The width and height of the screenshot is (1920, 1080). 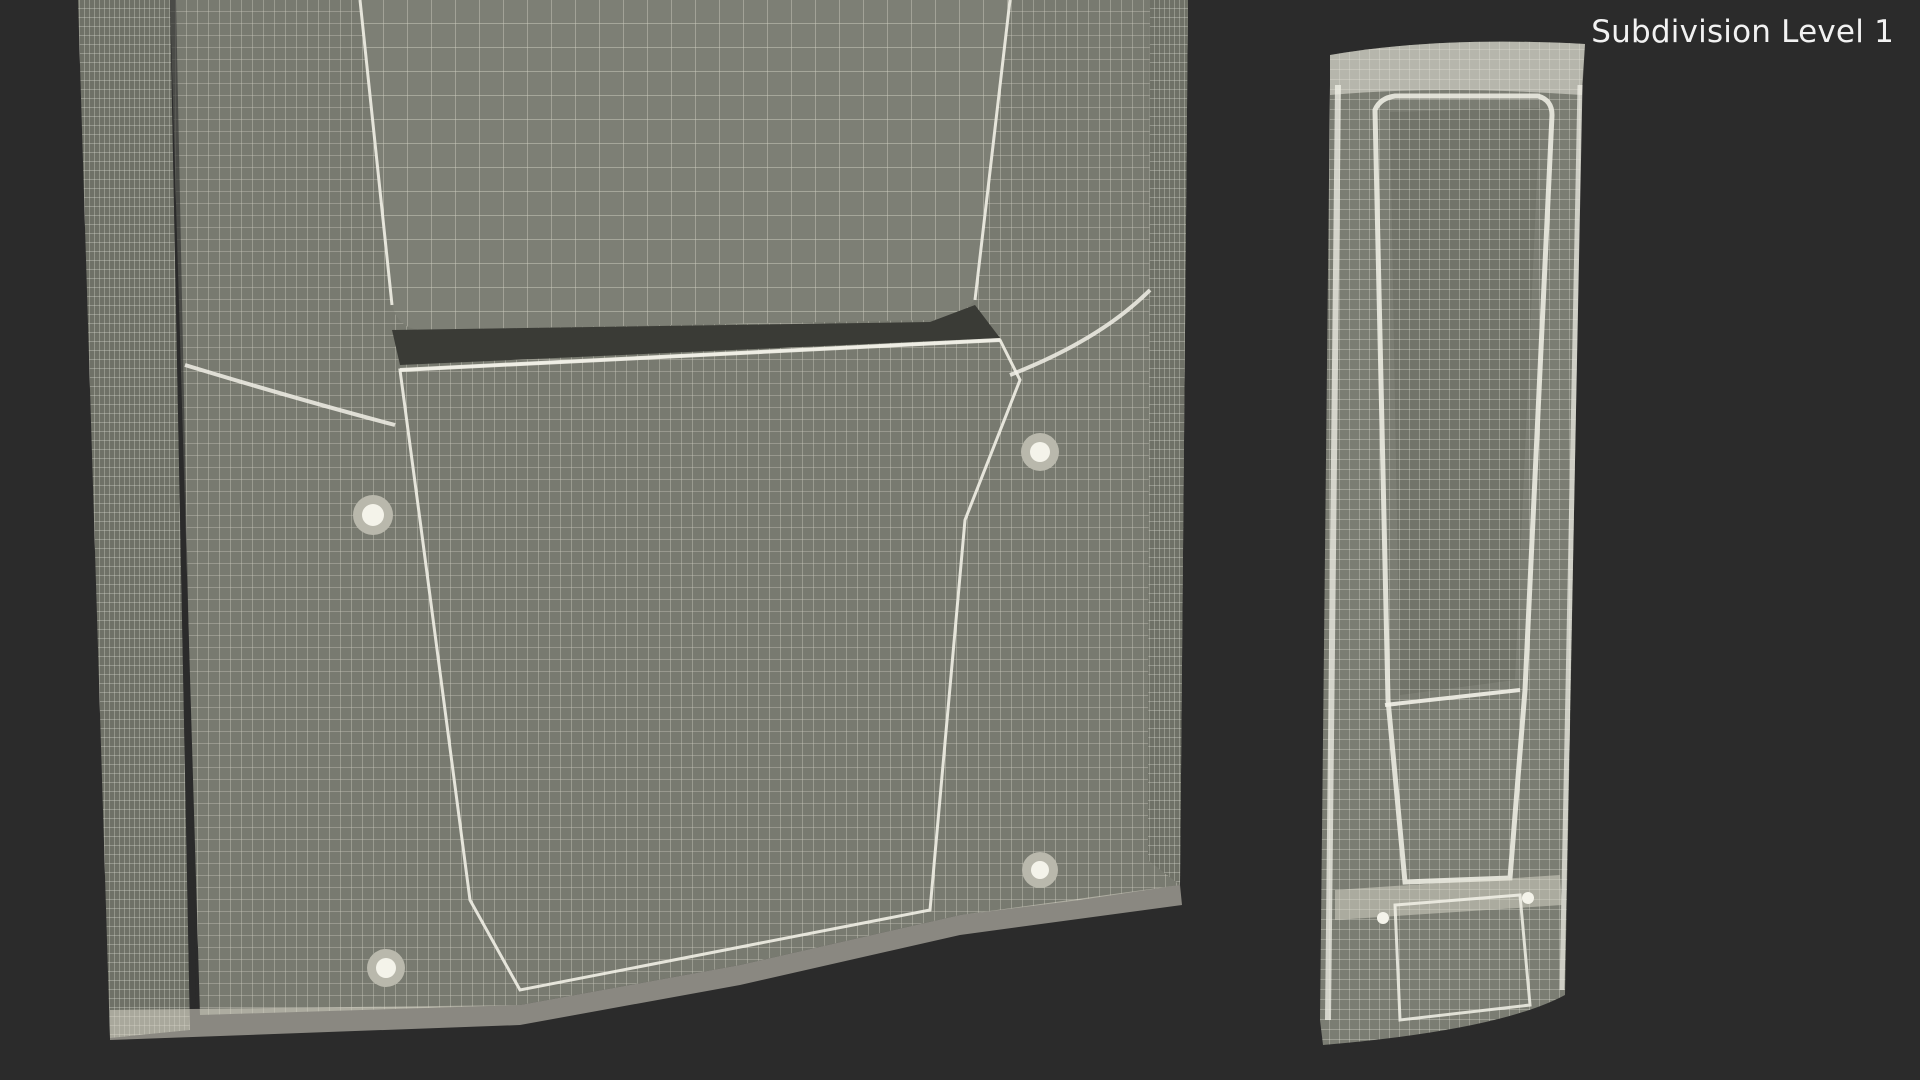 What do you see at coordinates (1742, 32) in the screenshot?
I see `subdivision-level-caption: Subdivision Level 1` at bounding box center [1742, 32].